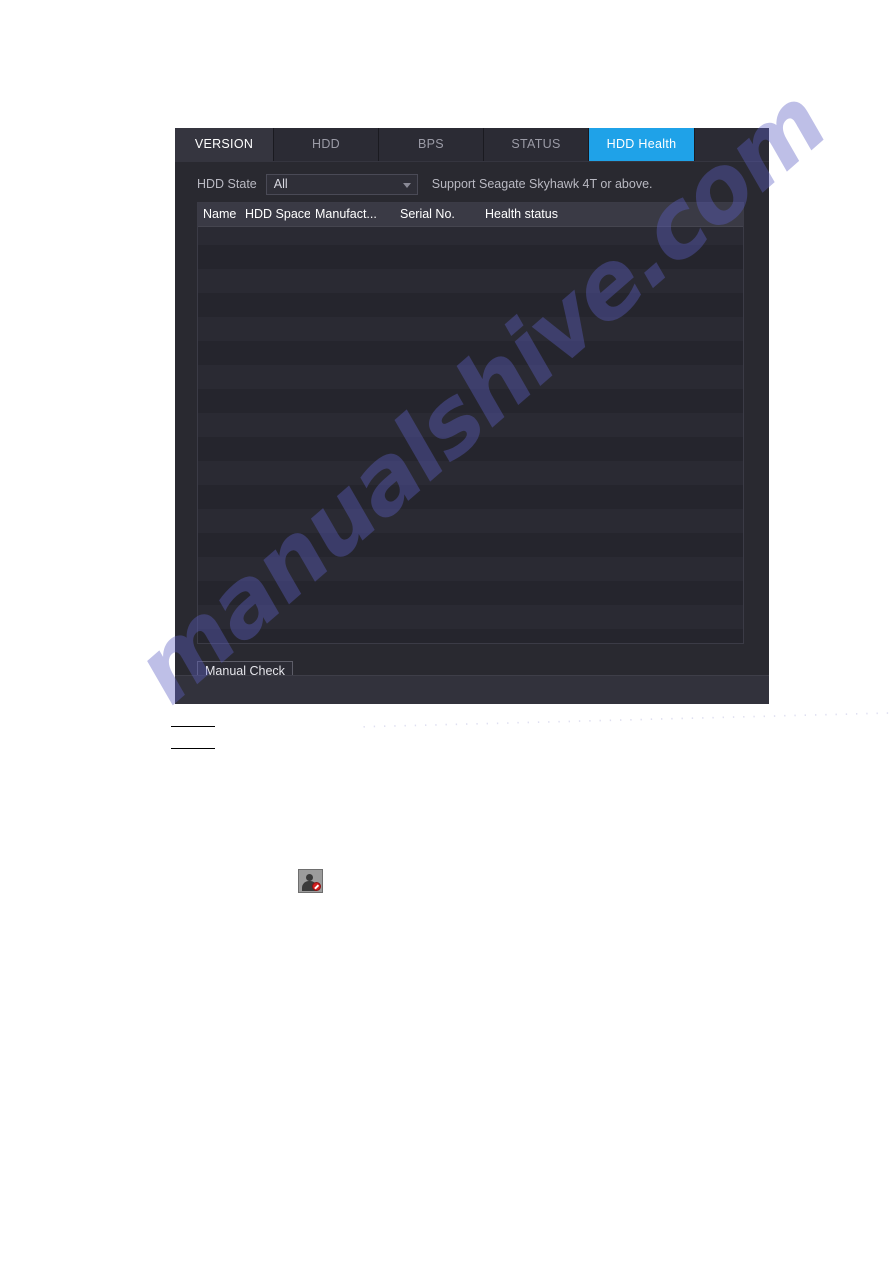 This screenshot has width=893, height=1263. What do you see at coordinates (309, 877) in the screenshot?
I see `person-head-shape` at bounding box center [309, 877].